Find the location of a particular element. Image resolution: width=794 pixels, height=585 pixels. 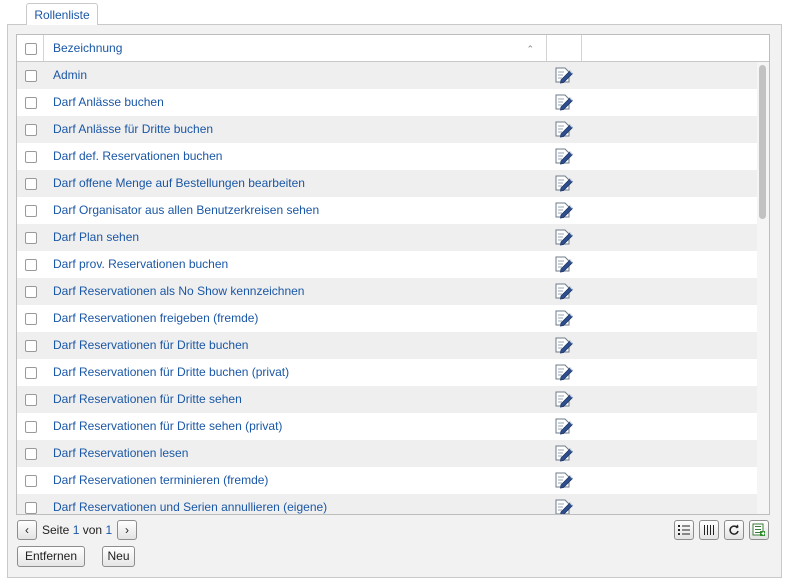

role-name-link: Darf Reservationen lesen is located at coordinates (120, 453).